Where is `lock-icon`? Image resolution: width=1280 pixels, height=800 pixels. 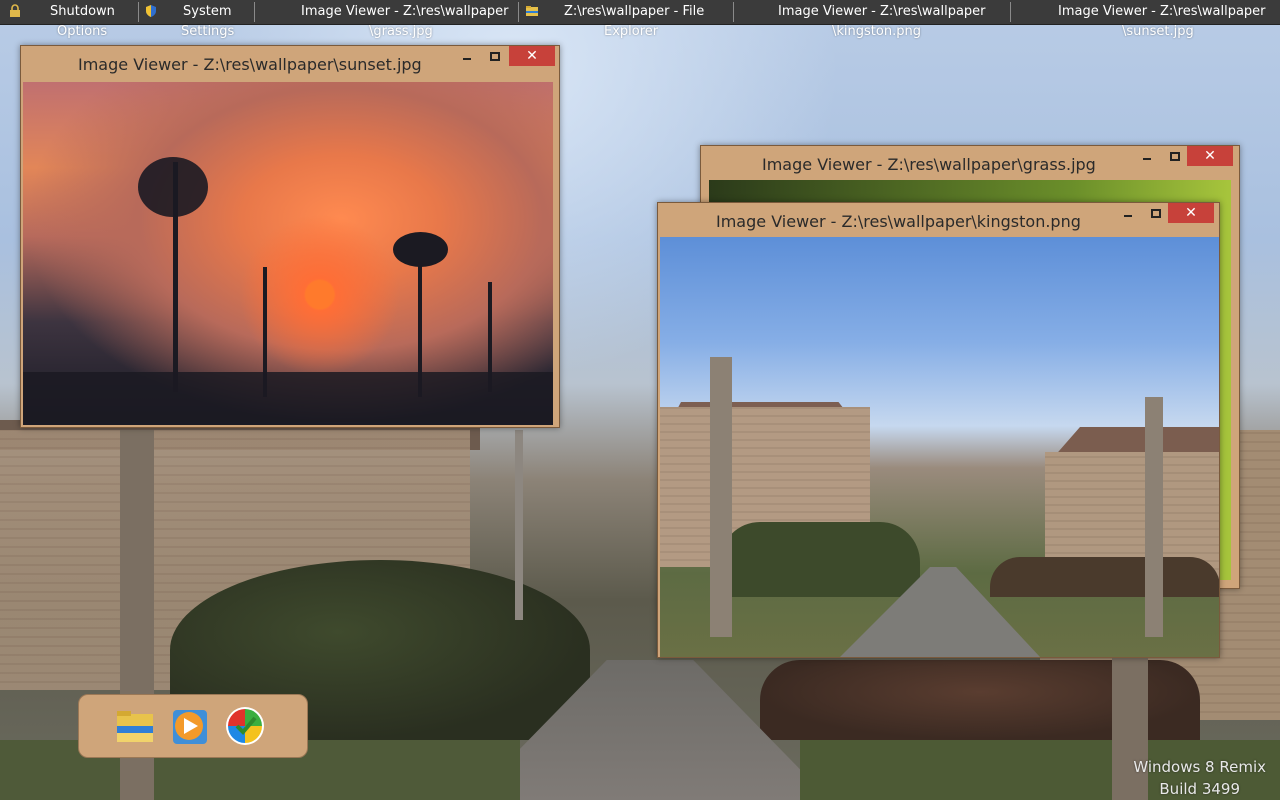
lock-icon is located at coordinates (15, 10).